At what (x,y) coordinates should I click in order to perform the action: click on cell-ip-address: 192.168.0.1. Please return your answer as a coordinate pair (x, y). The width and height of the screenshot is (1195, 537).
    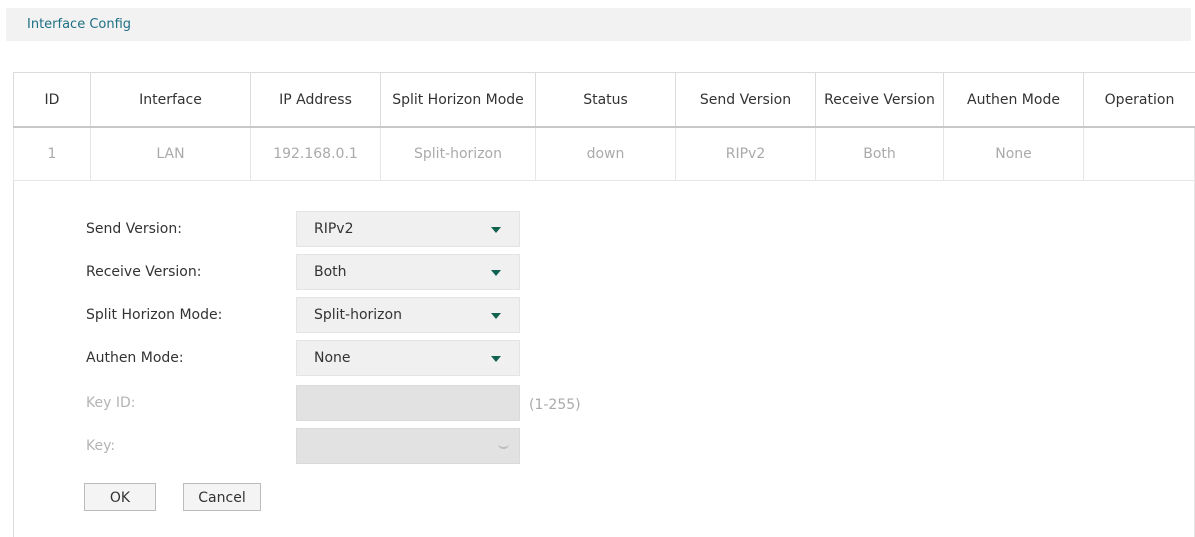
    Looking at the image, I should click on (315, 153).